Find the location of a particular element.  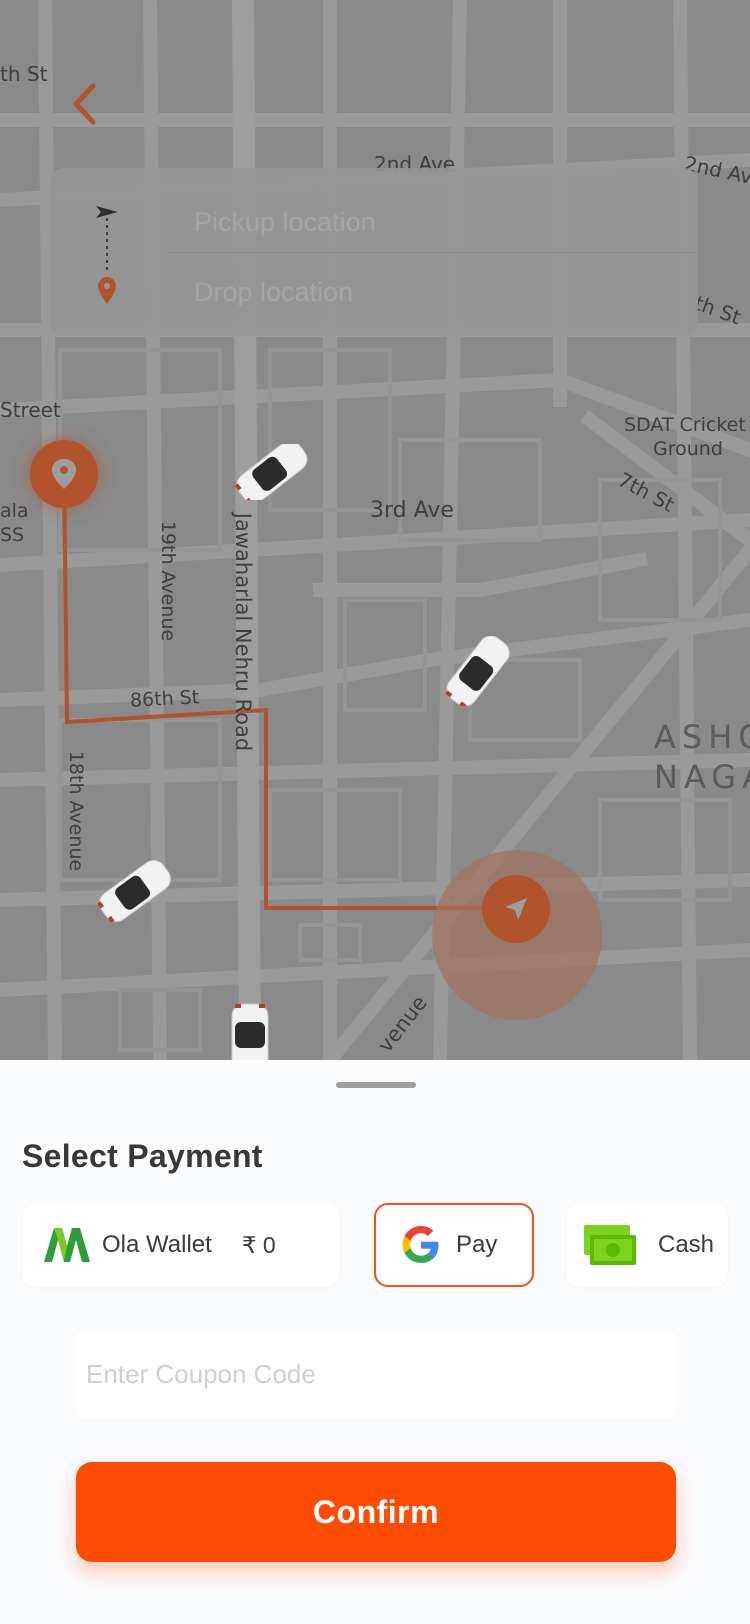

sheet-title: Select Payment is located at coordinates (142, 1156).